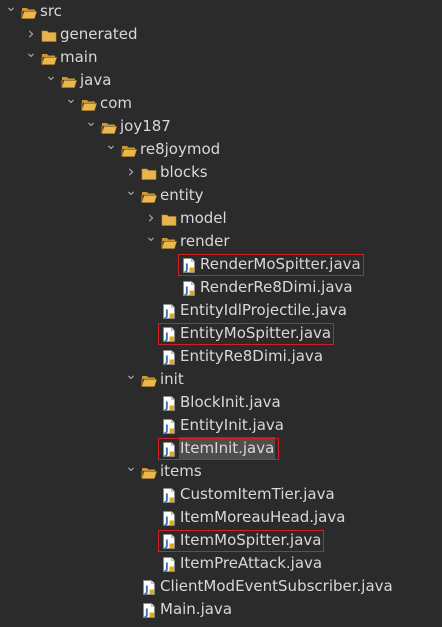 Image resolution: width=442 pixels, height=627 pixels. I want to click on tree-file-row: J ItemMoSpitter.java, so click(221, 540).